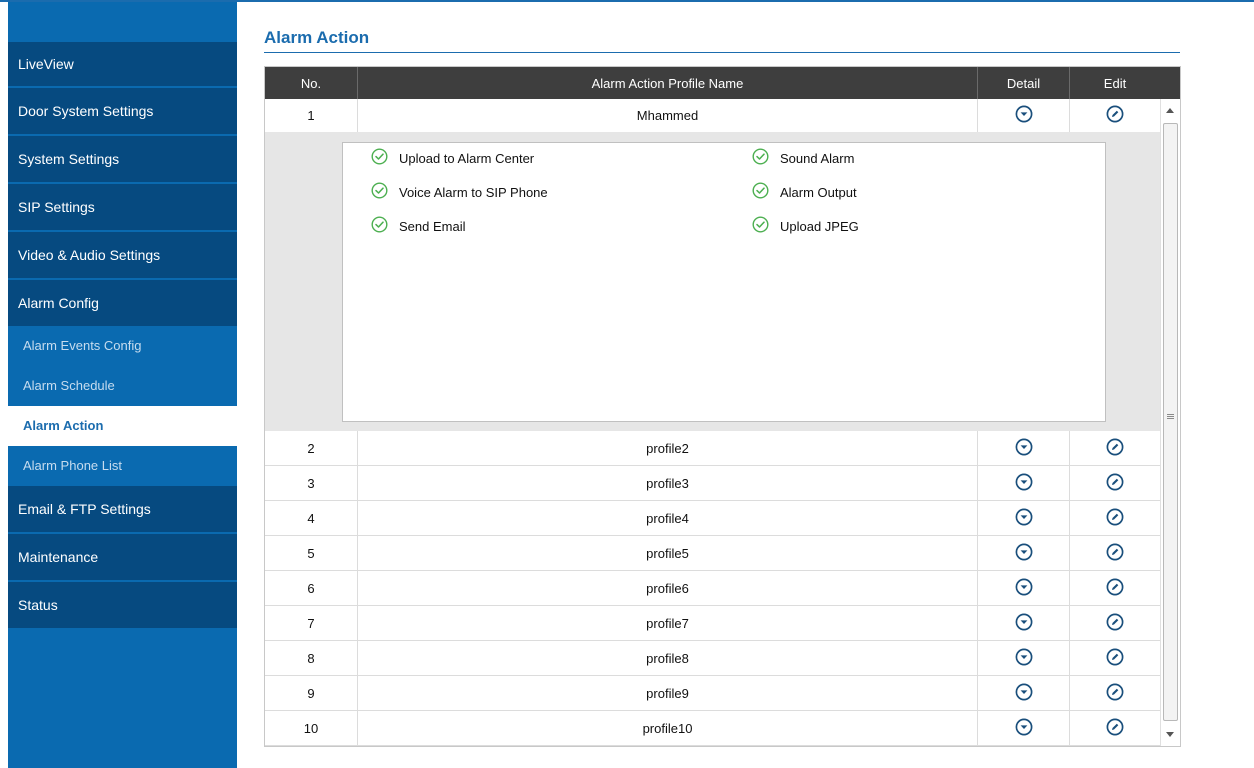  Describe the element at coordinates (311, 448) in the screenshot. I see `row-number: 2` at that location.